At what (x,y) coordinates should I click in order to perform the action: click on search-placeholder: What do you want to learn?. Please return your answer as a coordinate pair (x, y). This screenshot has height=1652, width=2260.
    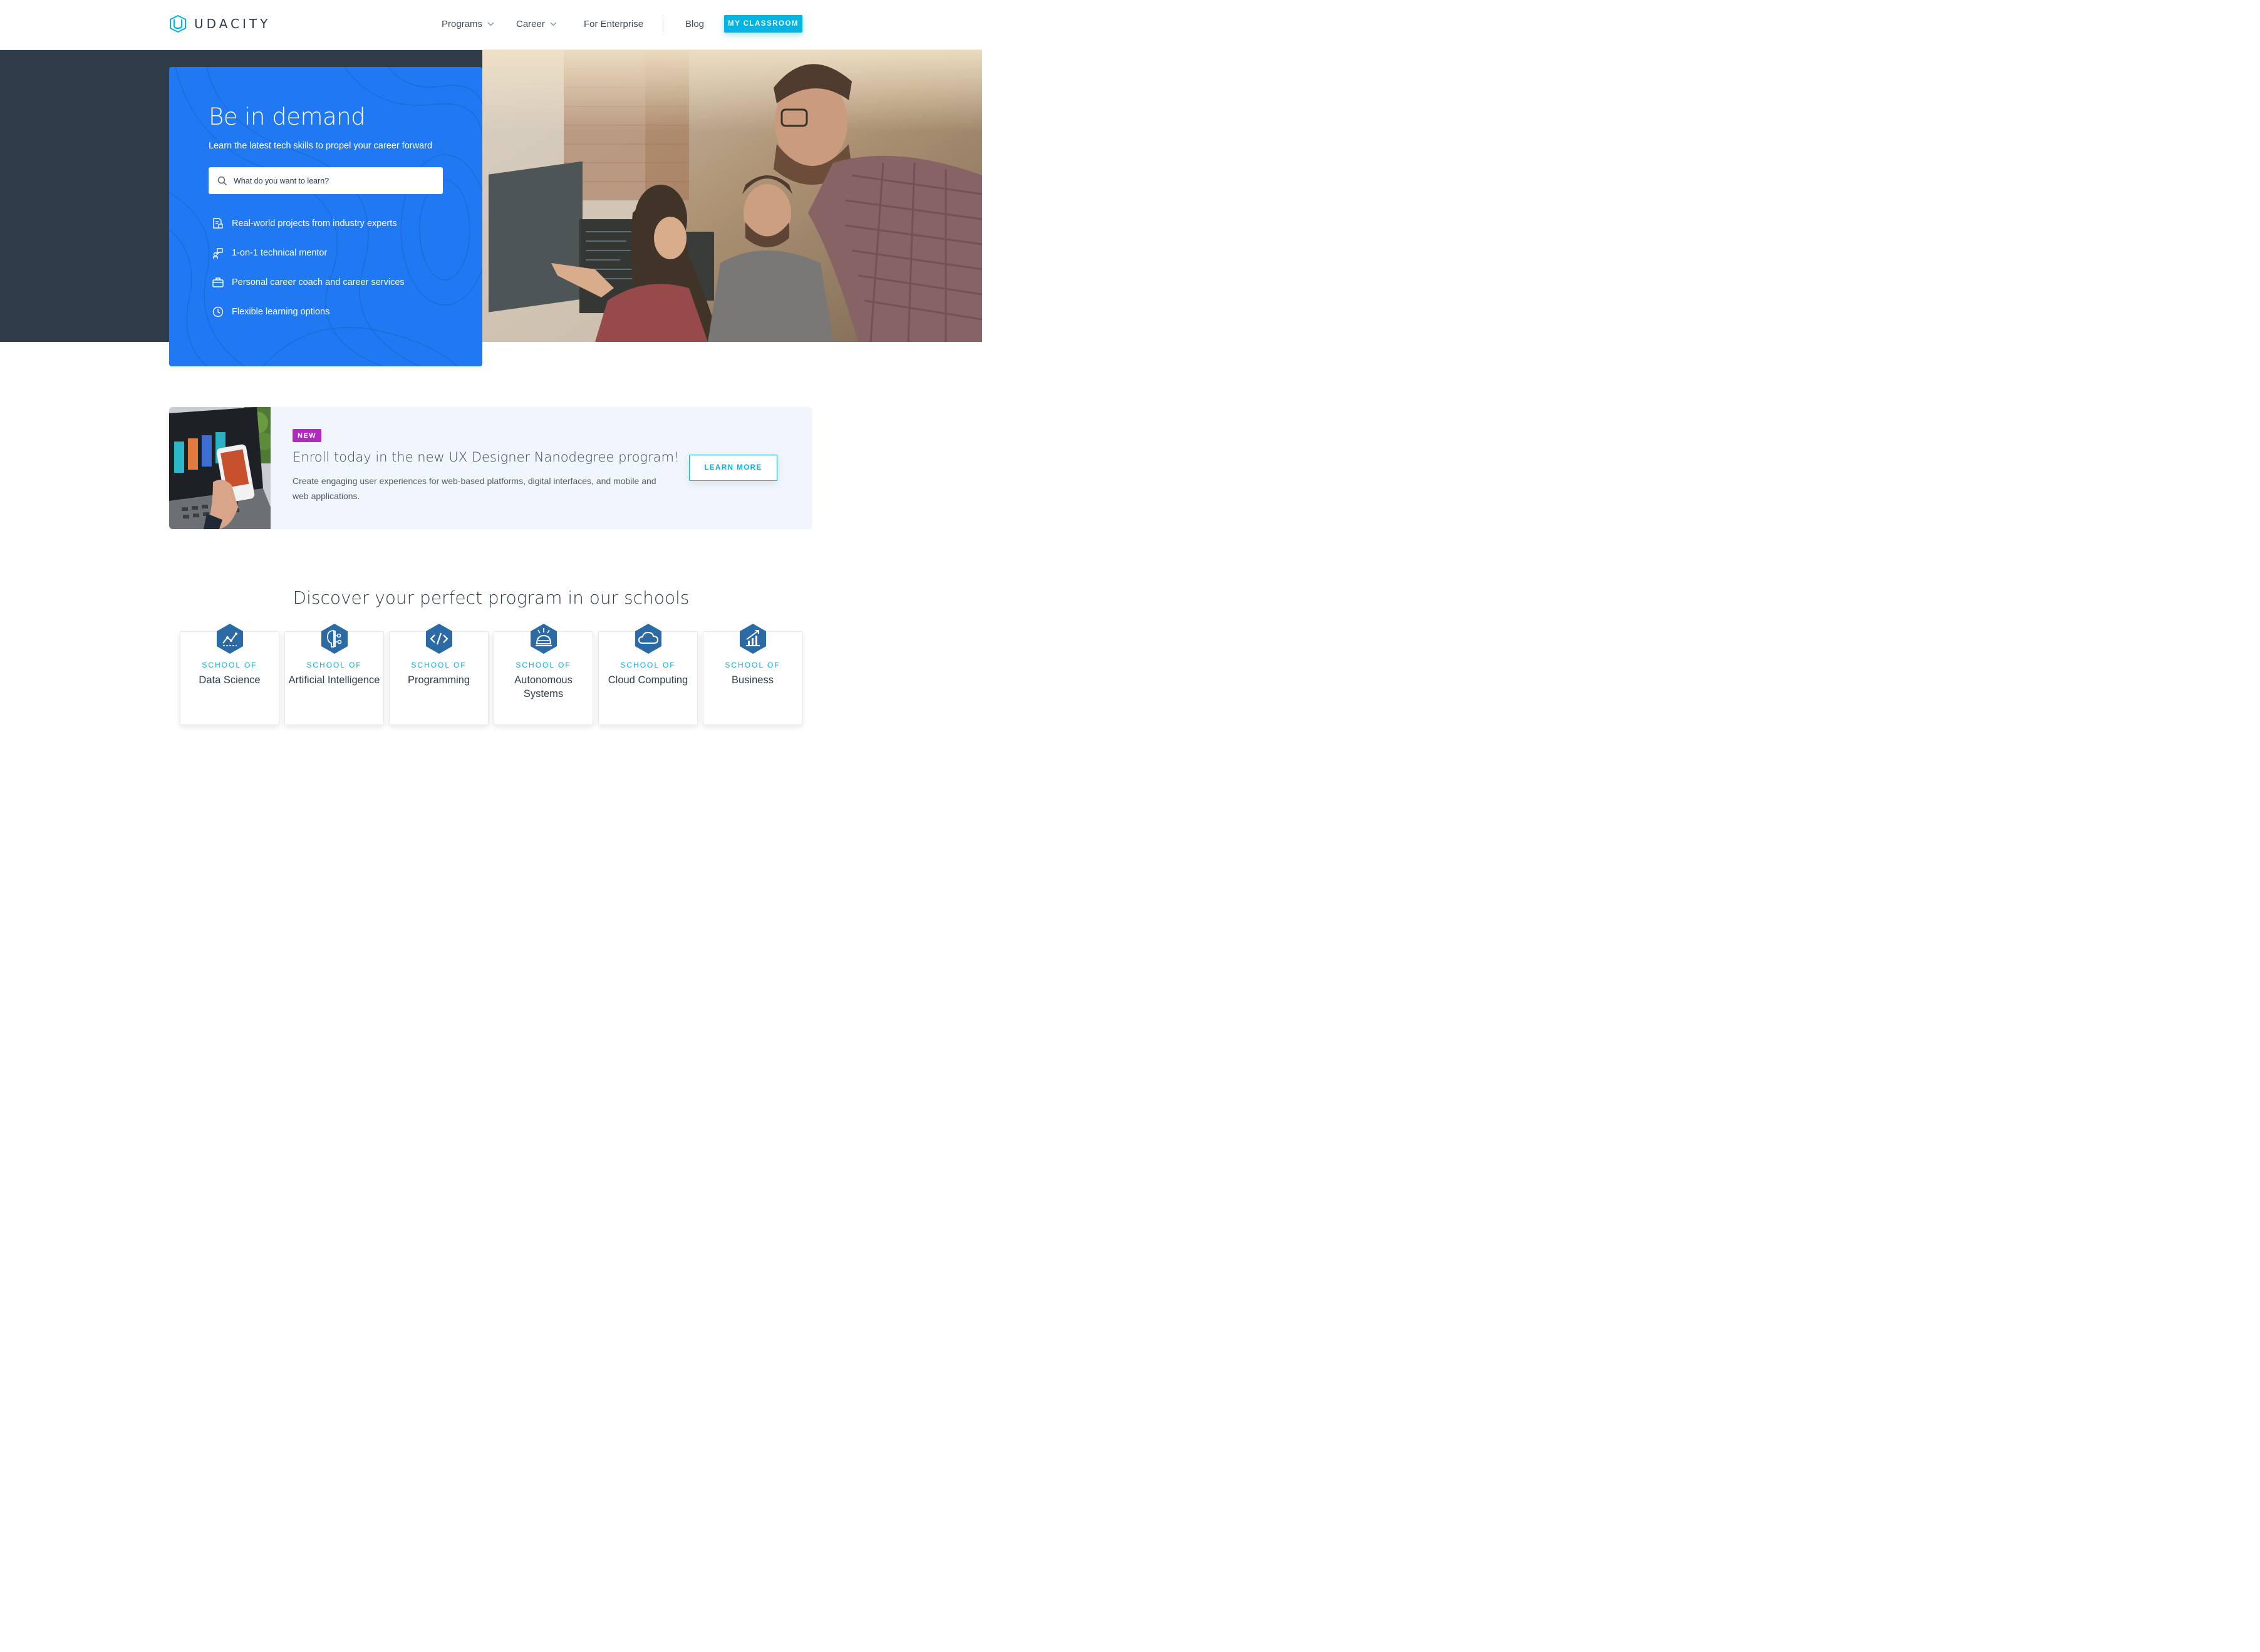
    Looking at the image, I should click on (281, 180).